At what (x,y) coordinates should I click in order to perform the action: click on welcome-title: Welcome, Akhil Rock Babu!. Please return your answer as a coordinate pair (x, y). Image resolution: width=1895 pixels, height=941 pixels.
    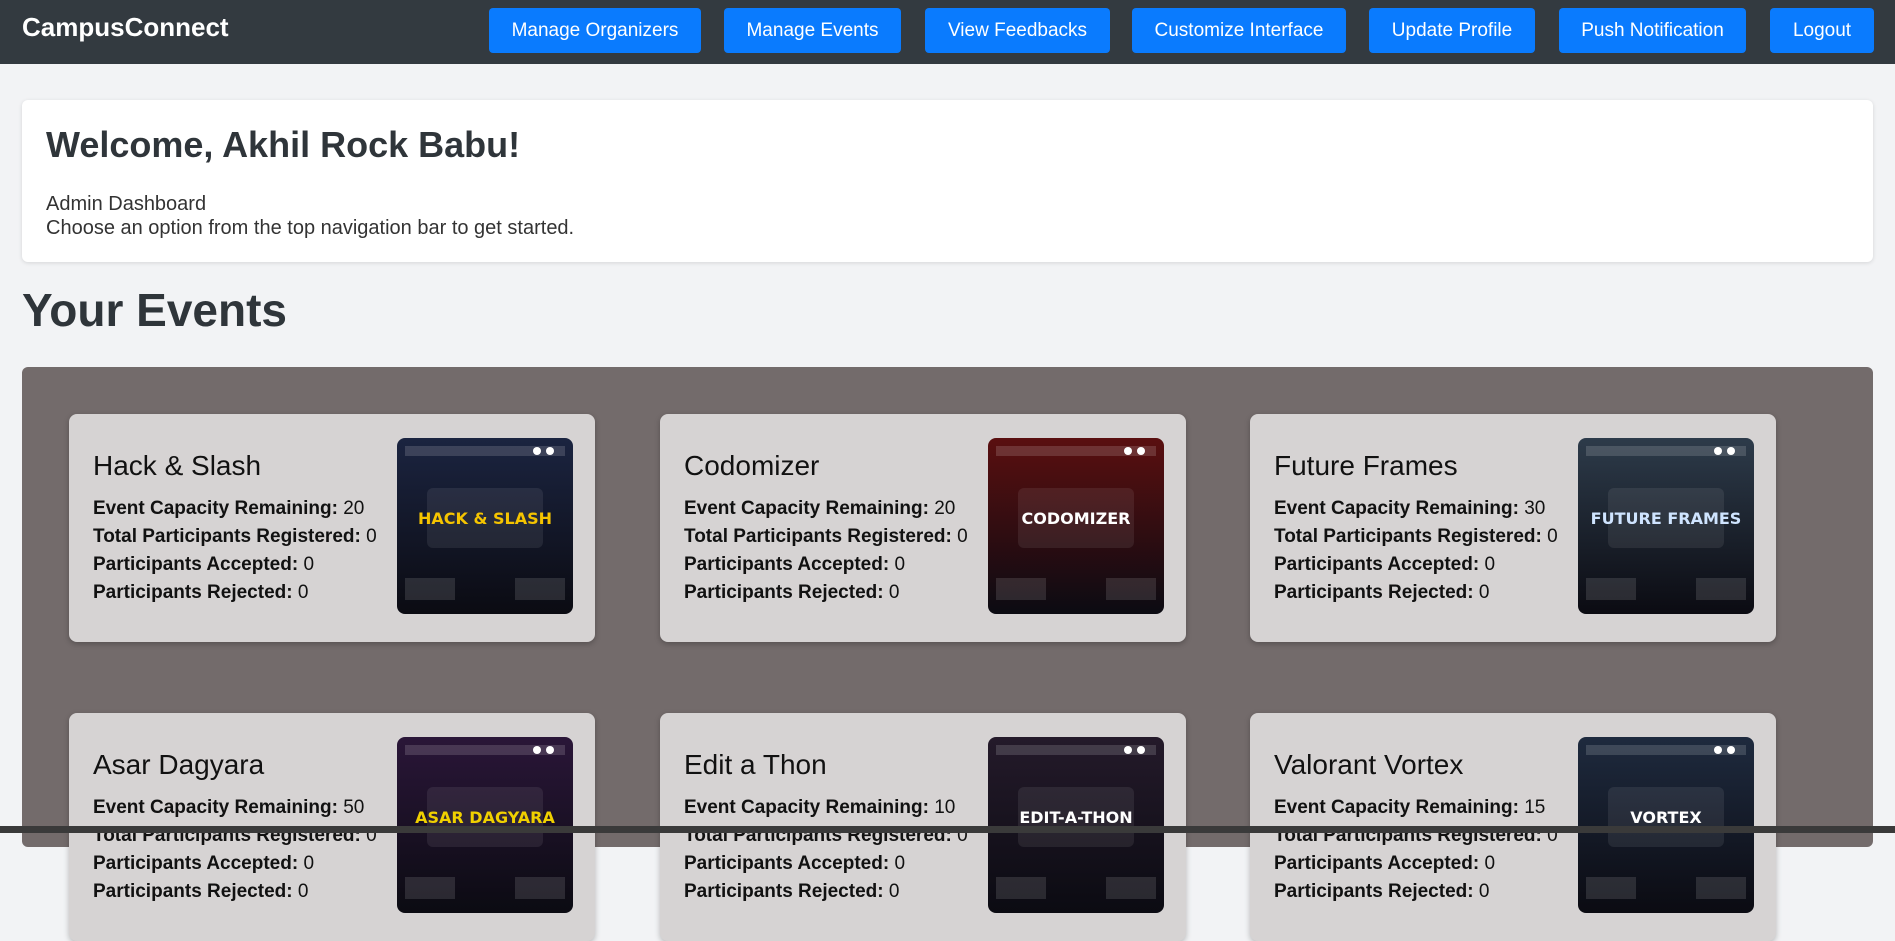
    Looking at the image, I should click on (283, 144).